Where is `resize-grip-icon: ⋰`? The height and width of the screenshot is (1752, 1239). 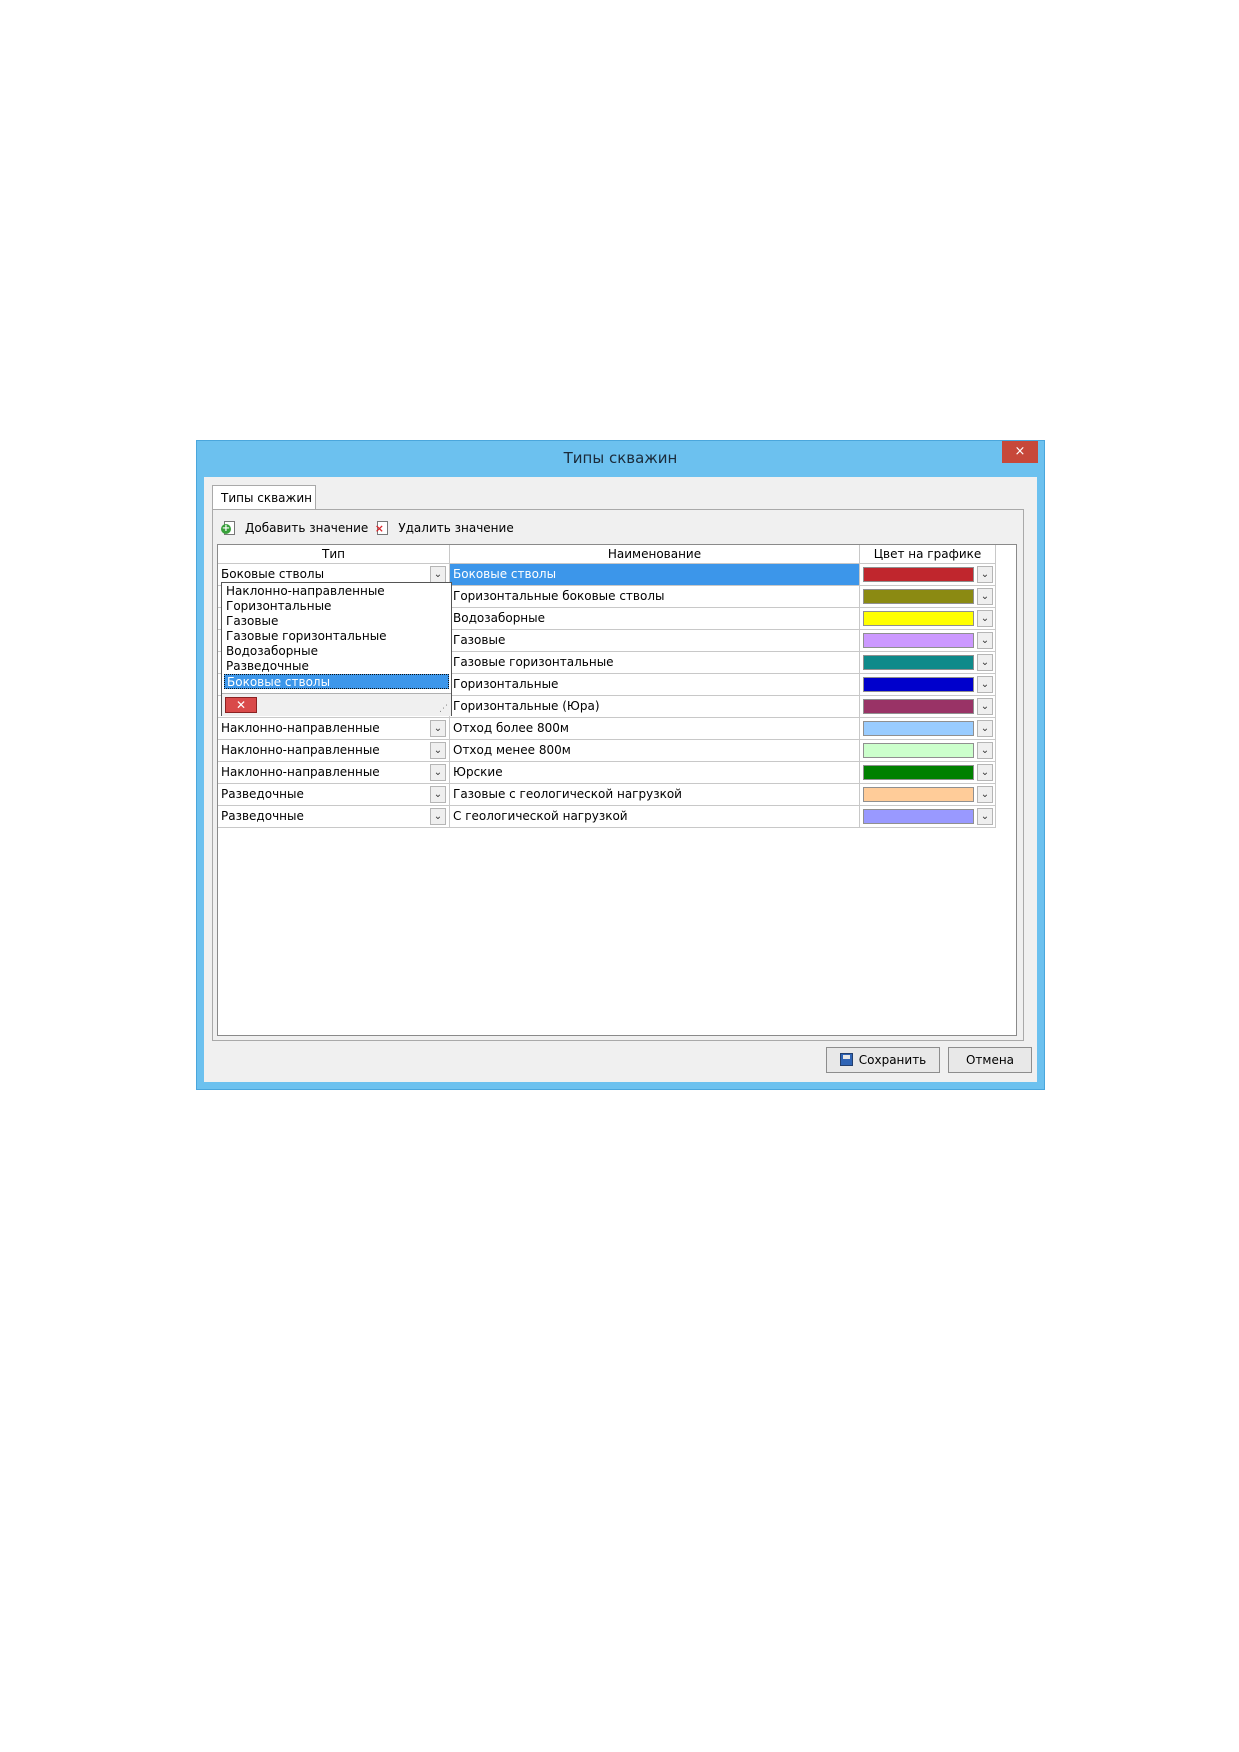
resize-grip-icon: ⋰ is located at coordinates (443, 709).